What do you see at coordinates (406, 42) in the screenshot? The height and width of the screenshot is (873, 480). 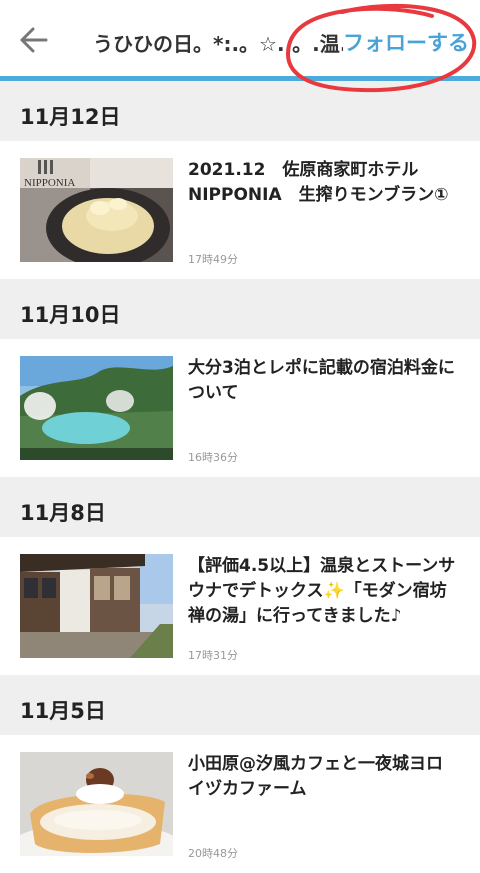 I see `follow-button: フォローする` at bounding box center [406, 42].